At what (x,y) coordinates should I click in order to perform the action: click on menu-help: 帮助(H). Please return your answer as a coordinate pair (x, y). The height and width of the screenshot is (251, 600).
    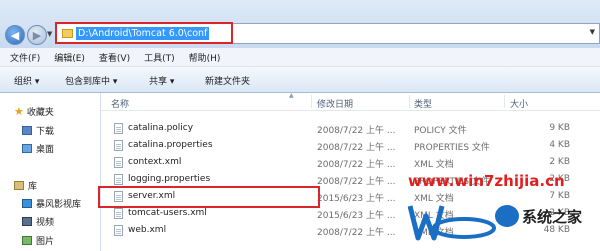
    Looking at the image, I should click on (205, 57).